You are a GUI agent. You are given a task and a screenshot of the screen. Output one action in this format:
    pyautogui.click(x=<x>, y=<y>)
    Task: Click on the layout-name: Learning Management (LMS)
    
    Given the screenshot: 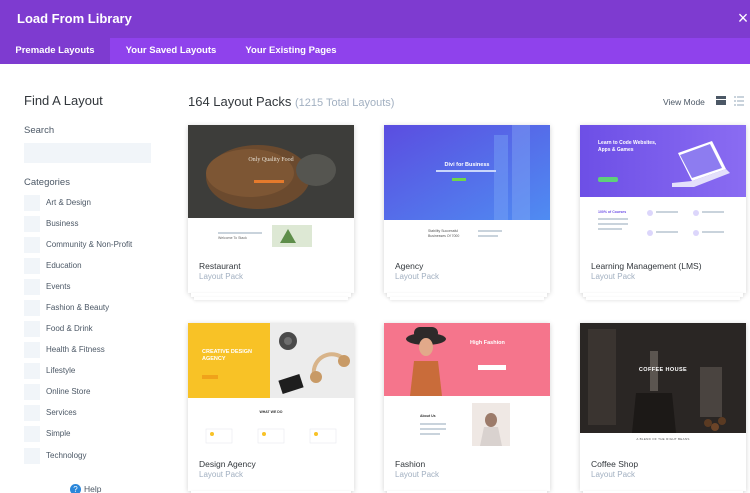 What is the action you would take?
    pyautogui.click(x=646, y=266)
    